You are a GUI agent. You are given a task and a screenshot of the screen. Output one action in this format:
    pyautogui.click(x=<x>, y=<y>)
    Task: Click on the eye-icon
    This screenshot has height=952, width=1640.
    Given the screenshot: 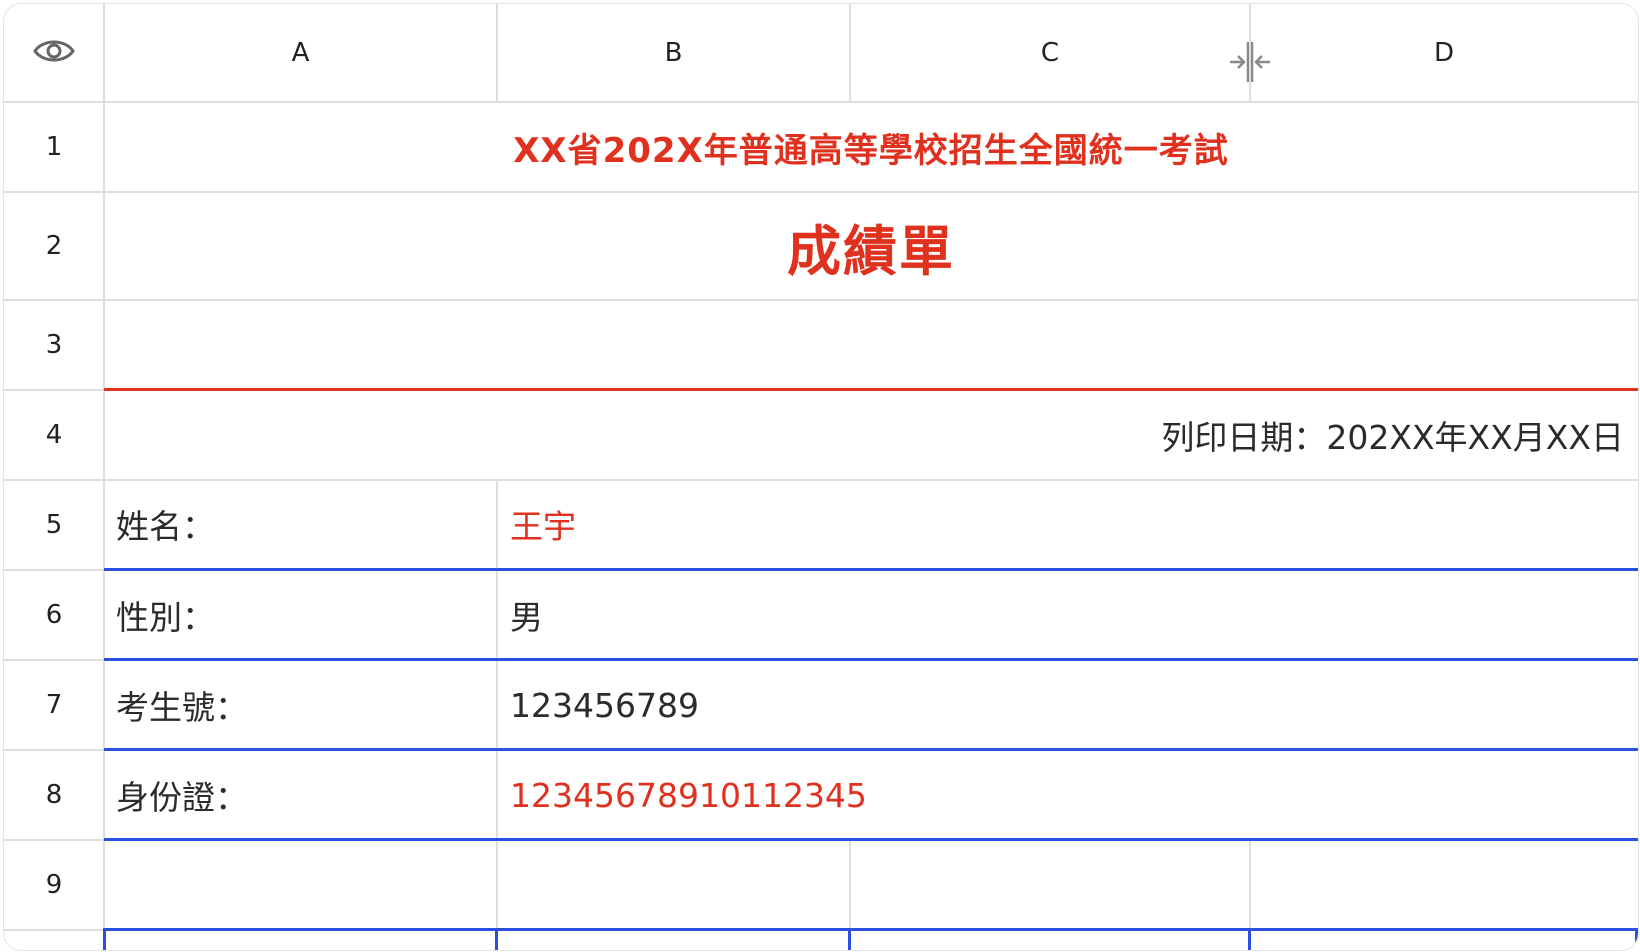 What is the action you would take?
    pyautogui.click(x=54, y=53)
    